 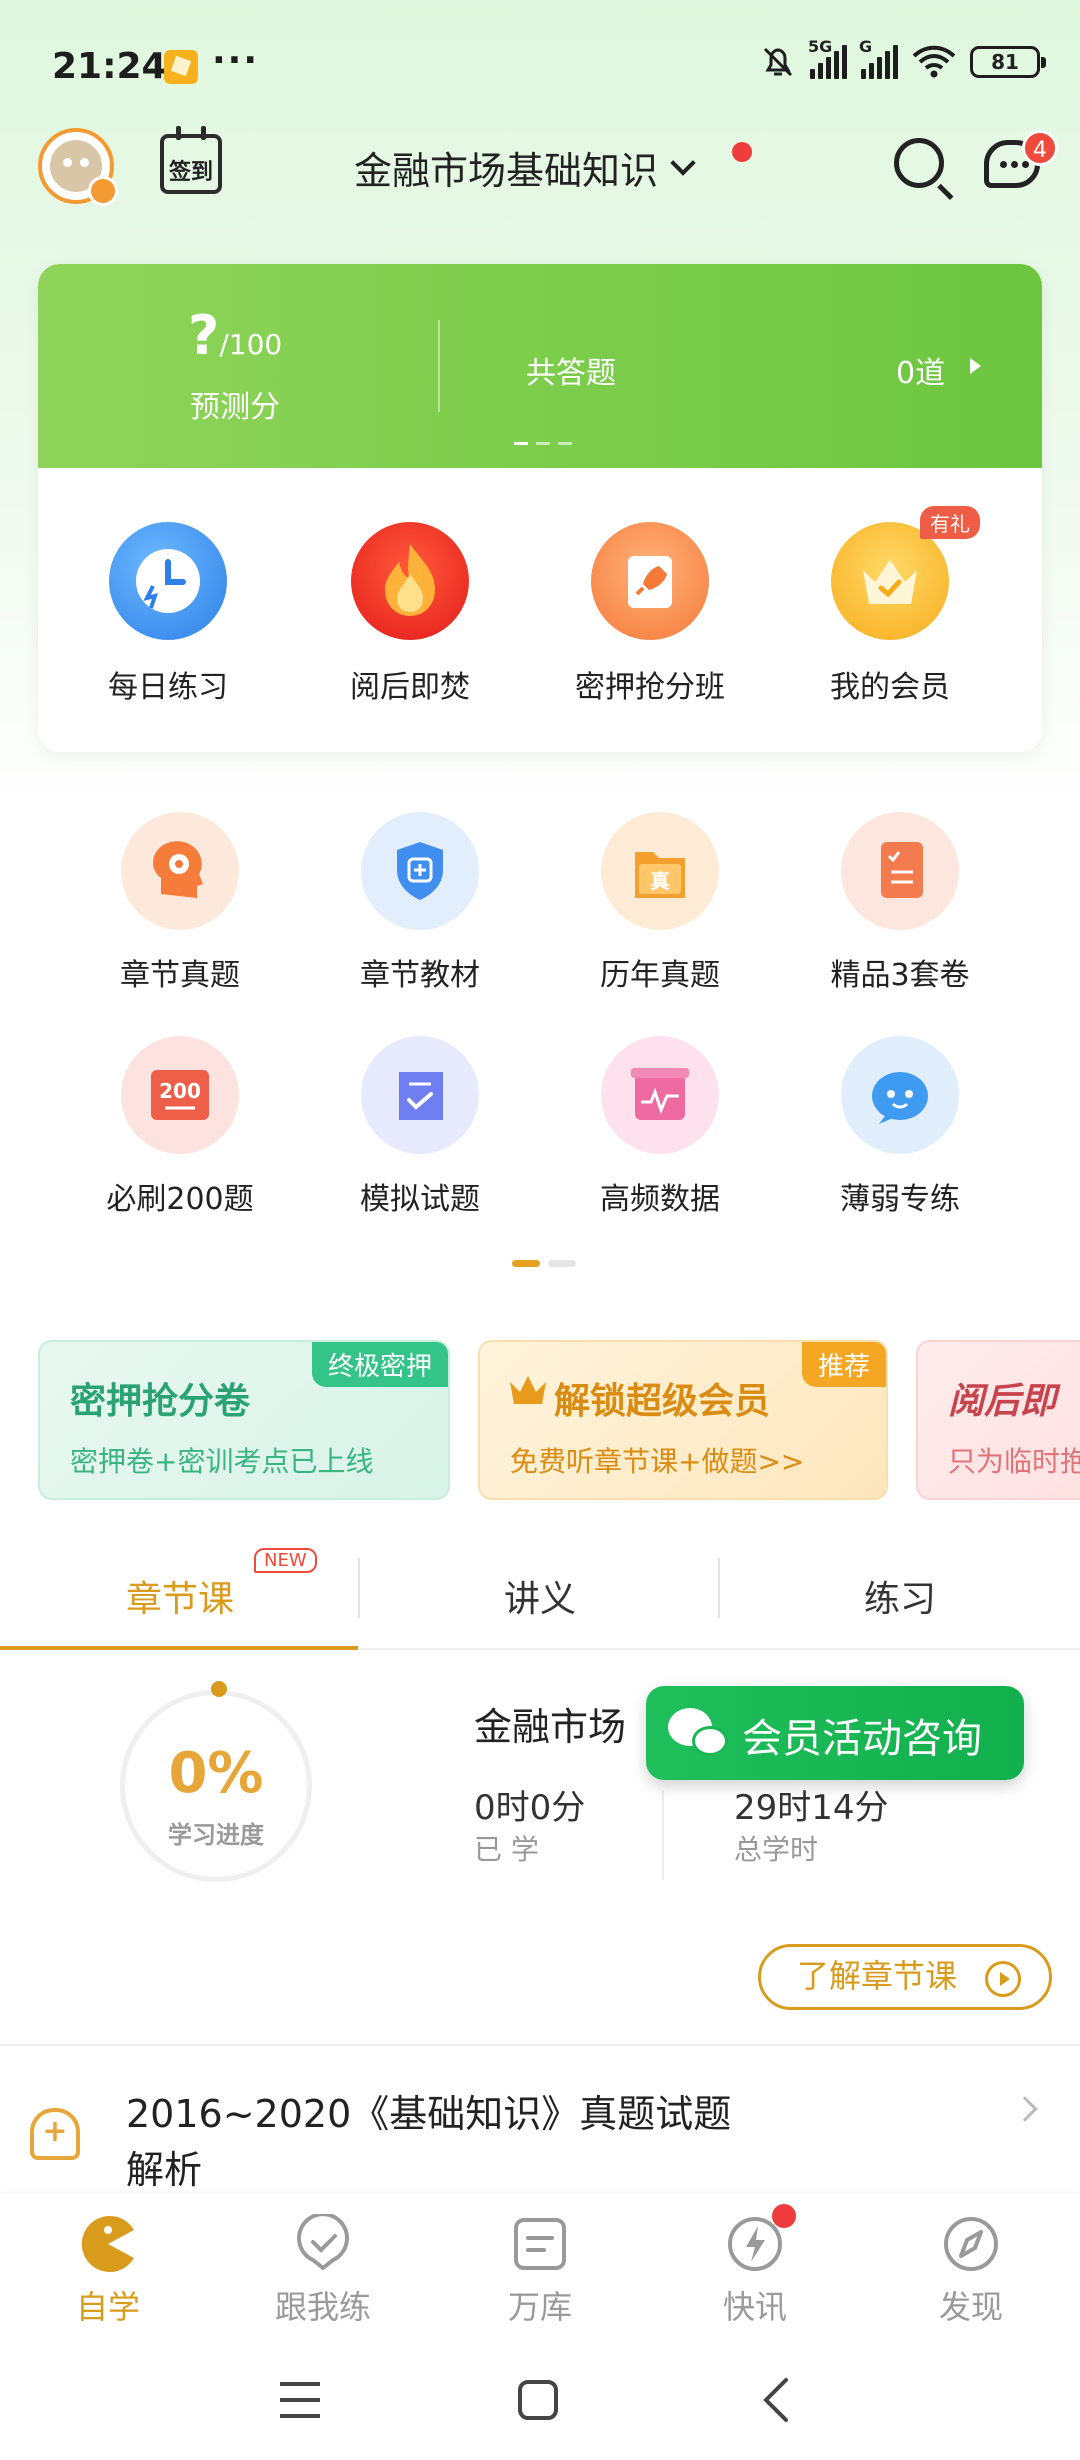 I want to click on board-200-icon: 200, so click(x=180, y=1095).